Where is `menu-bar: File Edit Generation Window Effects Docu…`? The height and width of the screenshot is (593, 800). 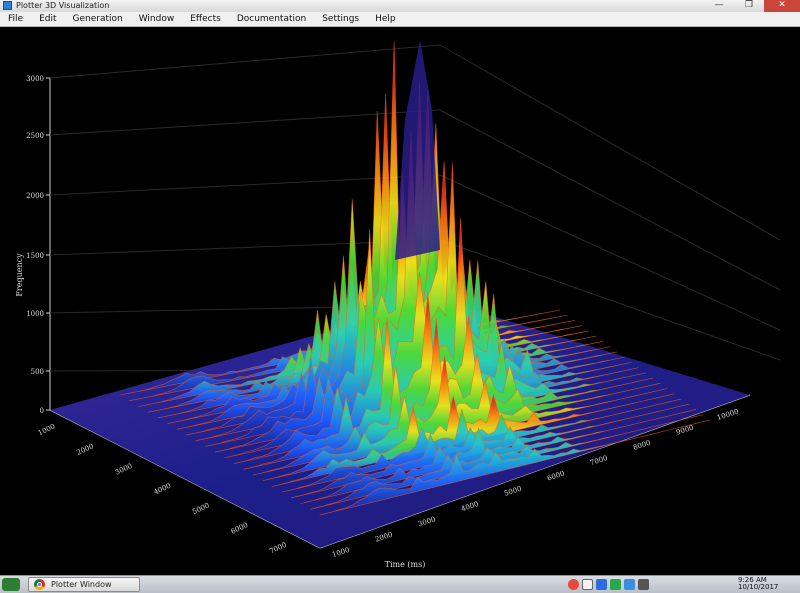 menu-bar: File Edit Generation Window Effects Docu… is located at coordinates (400, 19).